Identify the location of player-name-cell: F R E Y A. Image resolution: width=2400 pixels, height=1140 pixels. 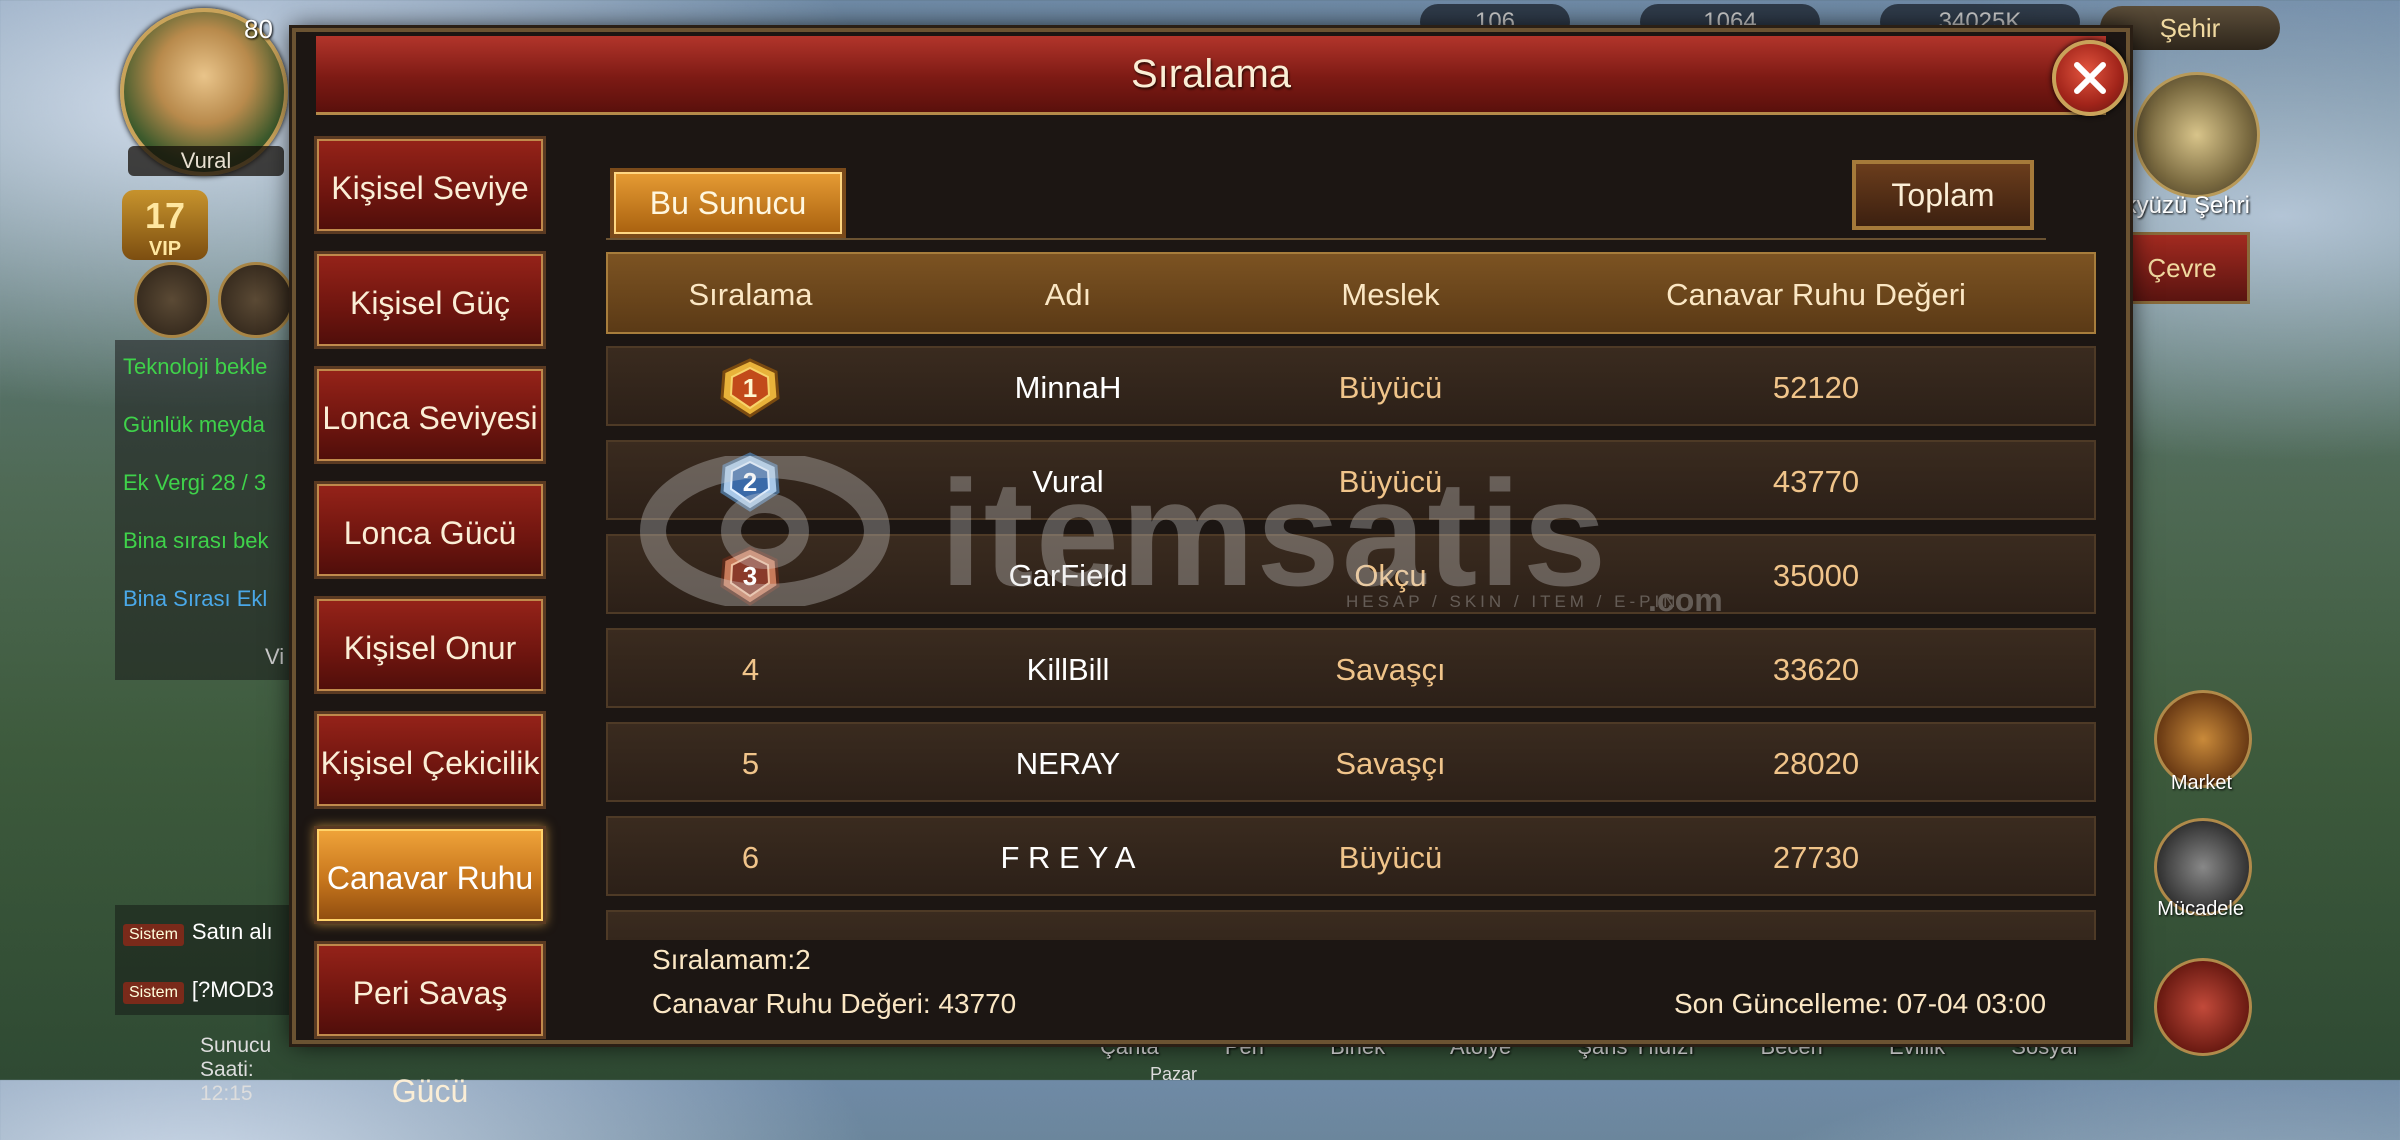
(1068, 857).